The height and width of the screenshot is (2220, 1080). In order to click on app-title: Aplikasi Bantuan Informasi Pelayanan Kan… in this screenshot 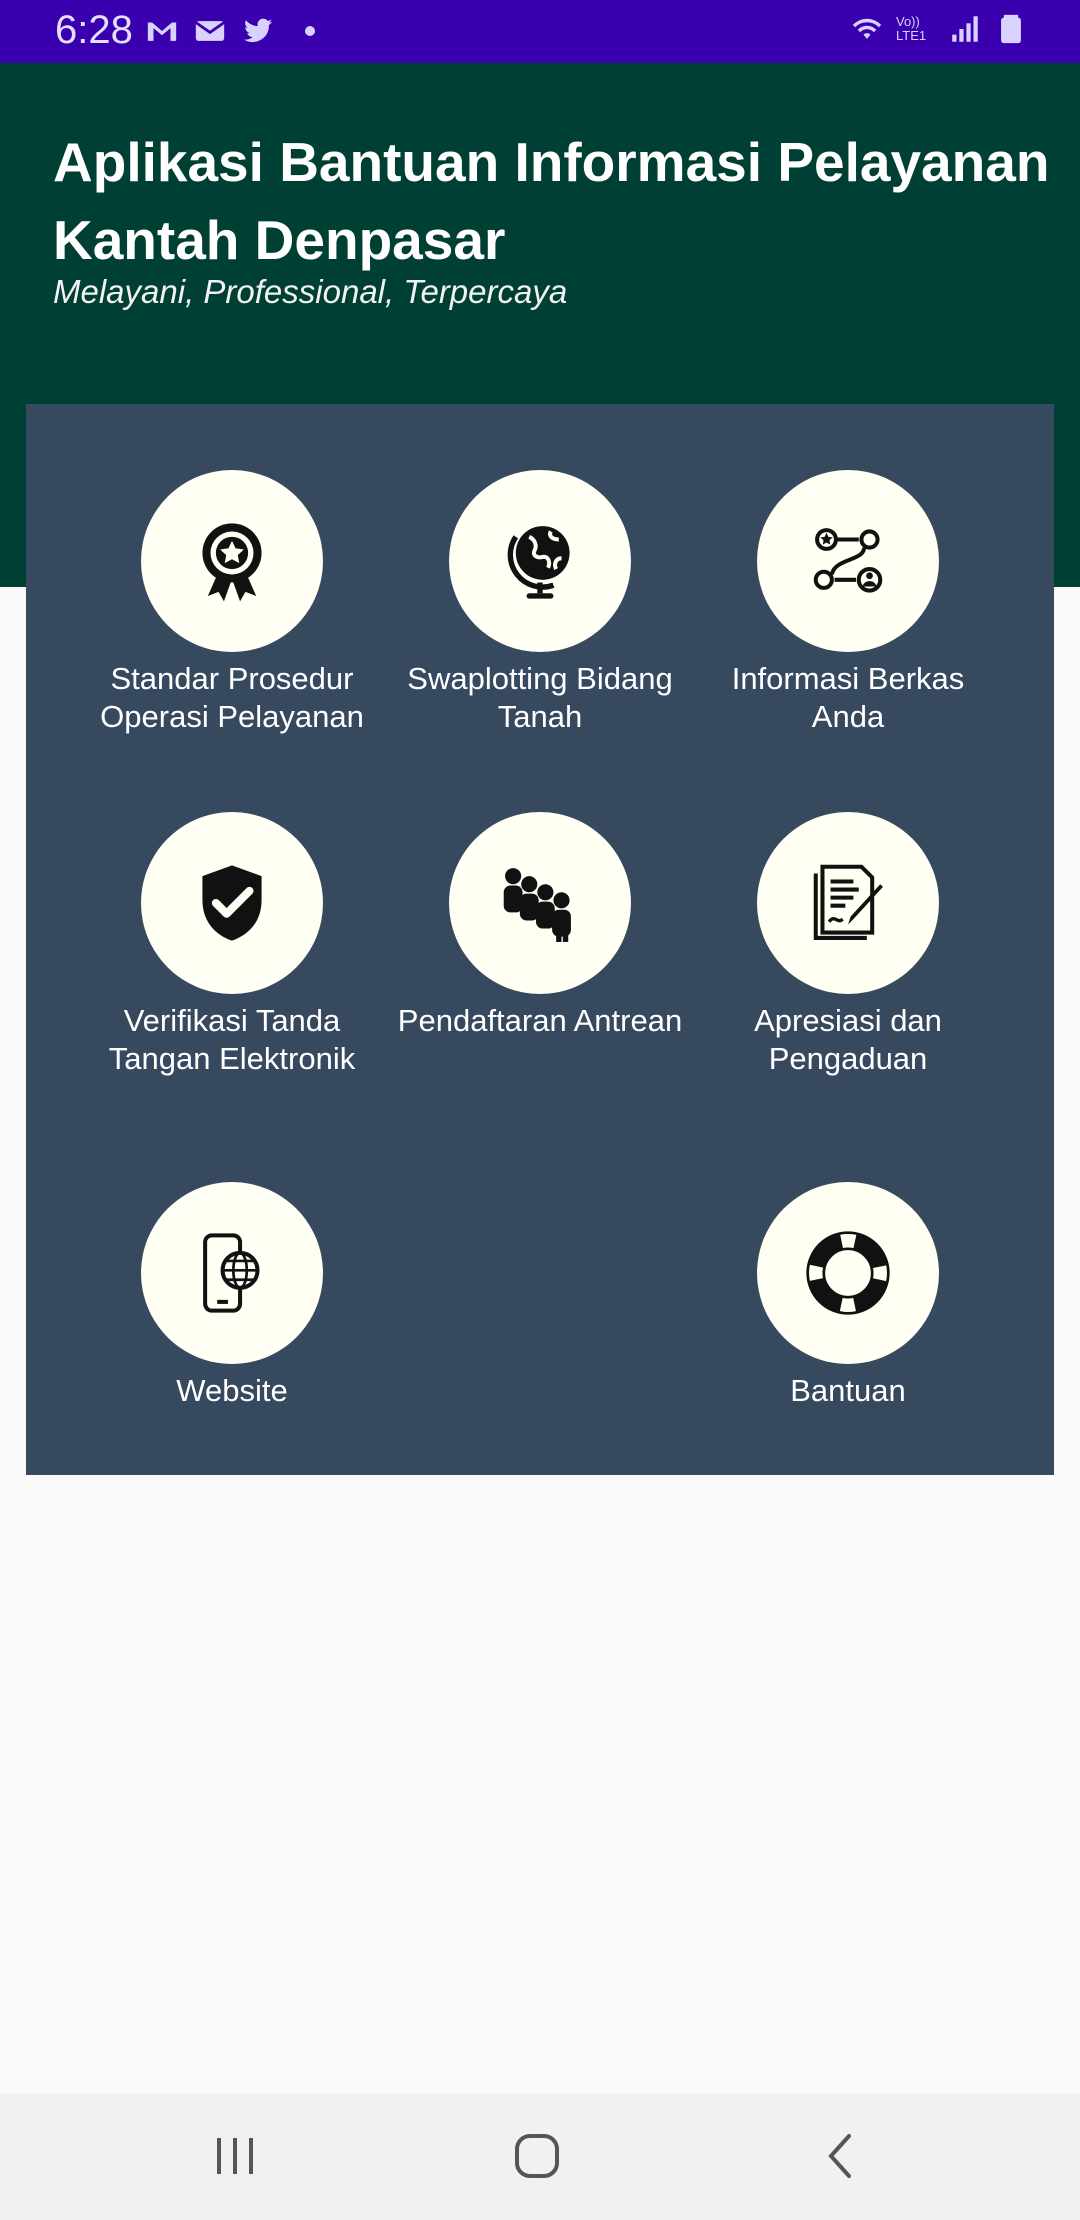, I will do `click(551, 201)`.